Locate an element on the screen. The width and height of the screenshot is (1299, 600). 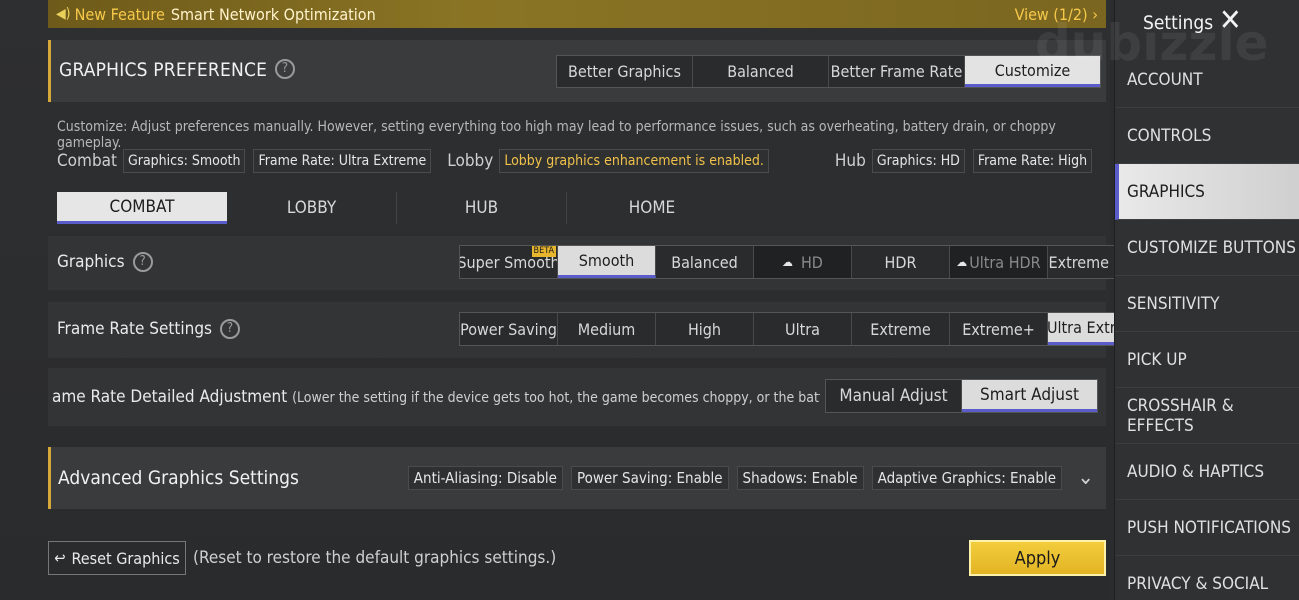
beta-badge: BETA is located at coordinates (543, 251).